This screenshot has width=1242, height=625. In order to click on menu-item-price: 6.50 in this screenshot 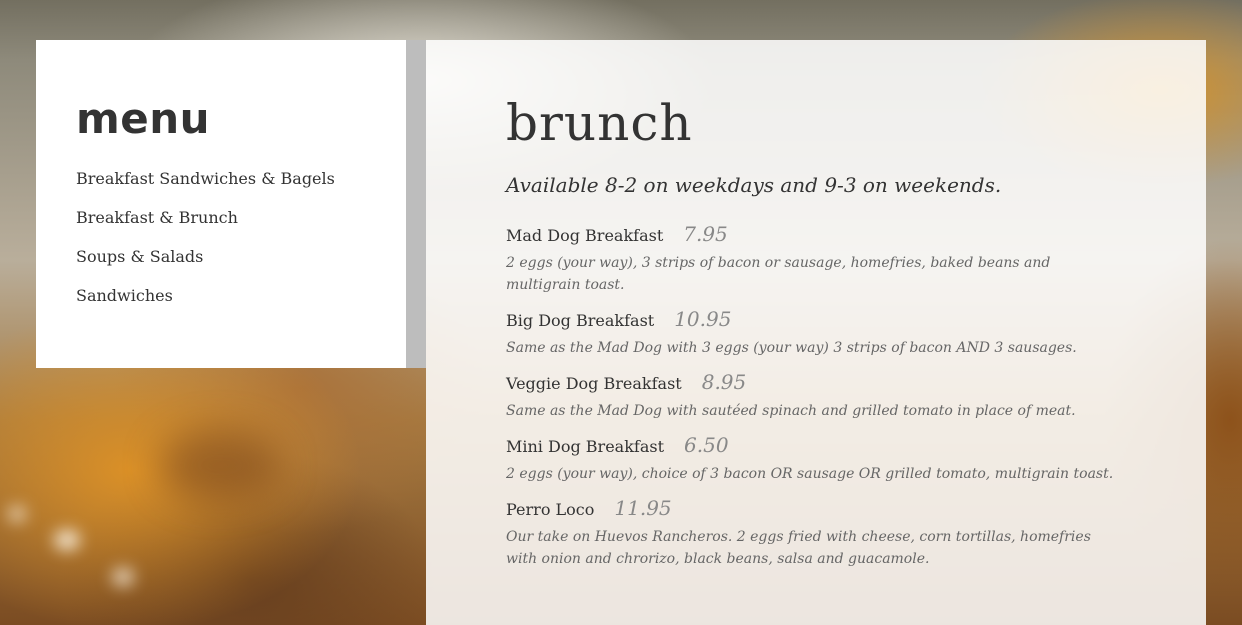, I will do `click(706, 445)`.